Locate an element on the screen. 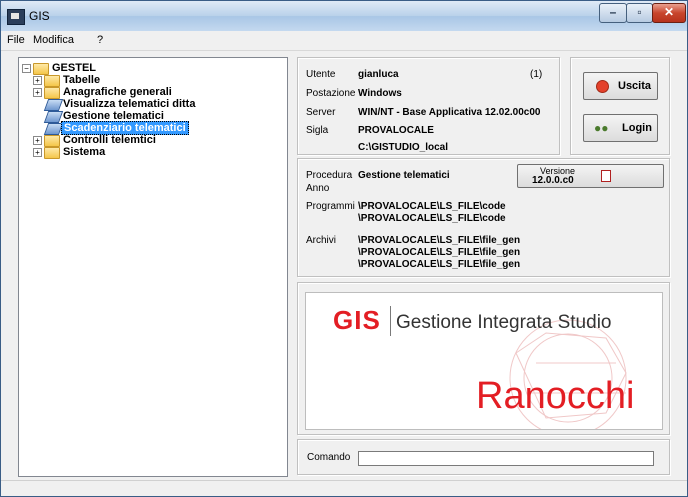  collapse-icon: − is located at coordinates (26, 68).